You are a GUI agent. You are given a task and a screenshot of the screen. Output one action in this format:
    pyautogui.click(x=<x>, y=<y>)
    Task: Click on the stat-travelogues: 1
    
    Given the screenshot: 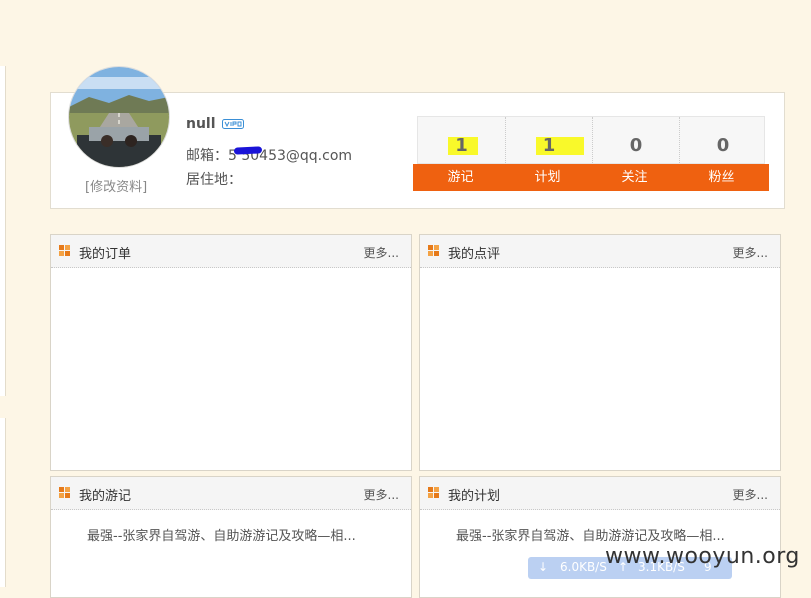 What is the action you would take?
    pyautogui.click(x=461, y=141)
    